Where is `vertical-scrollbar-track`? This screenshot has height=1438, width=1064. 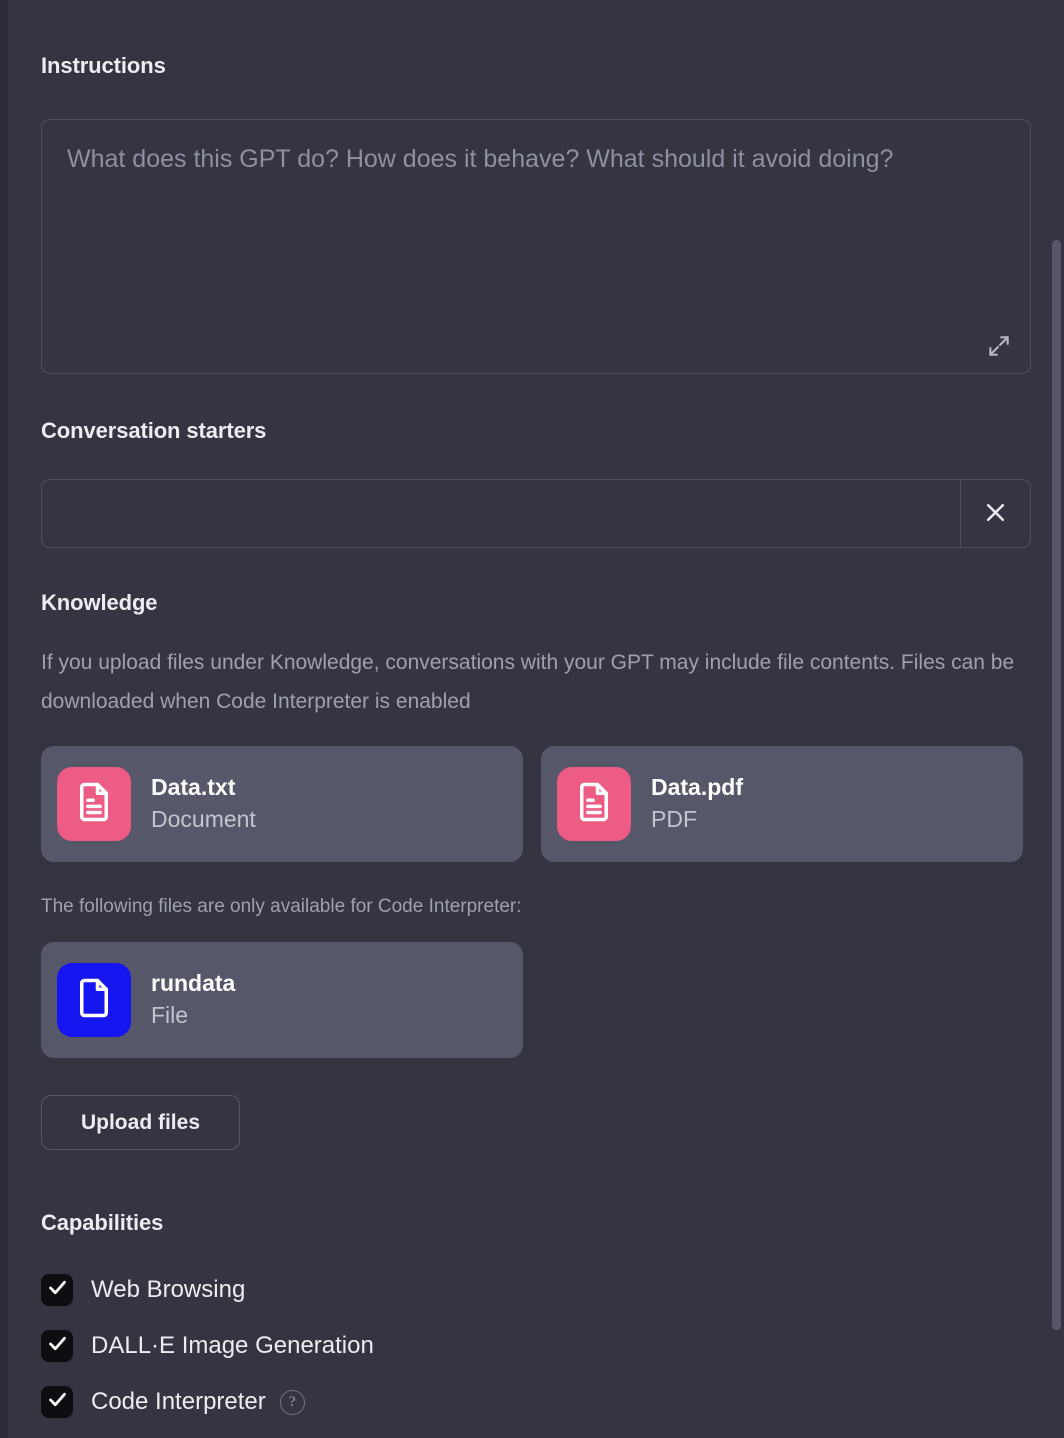 vertical-scrollbar-track is located at coordinates (1057, 719).